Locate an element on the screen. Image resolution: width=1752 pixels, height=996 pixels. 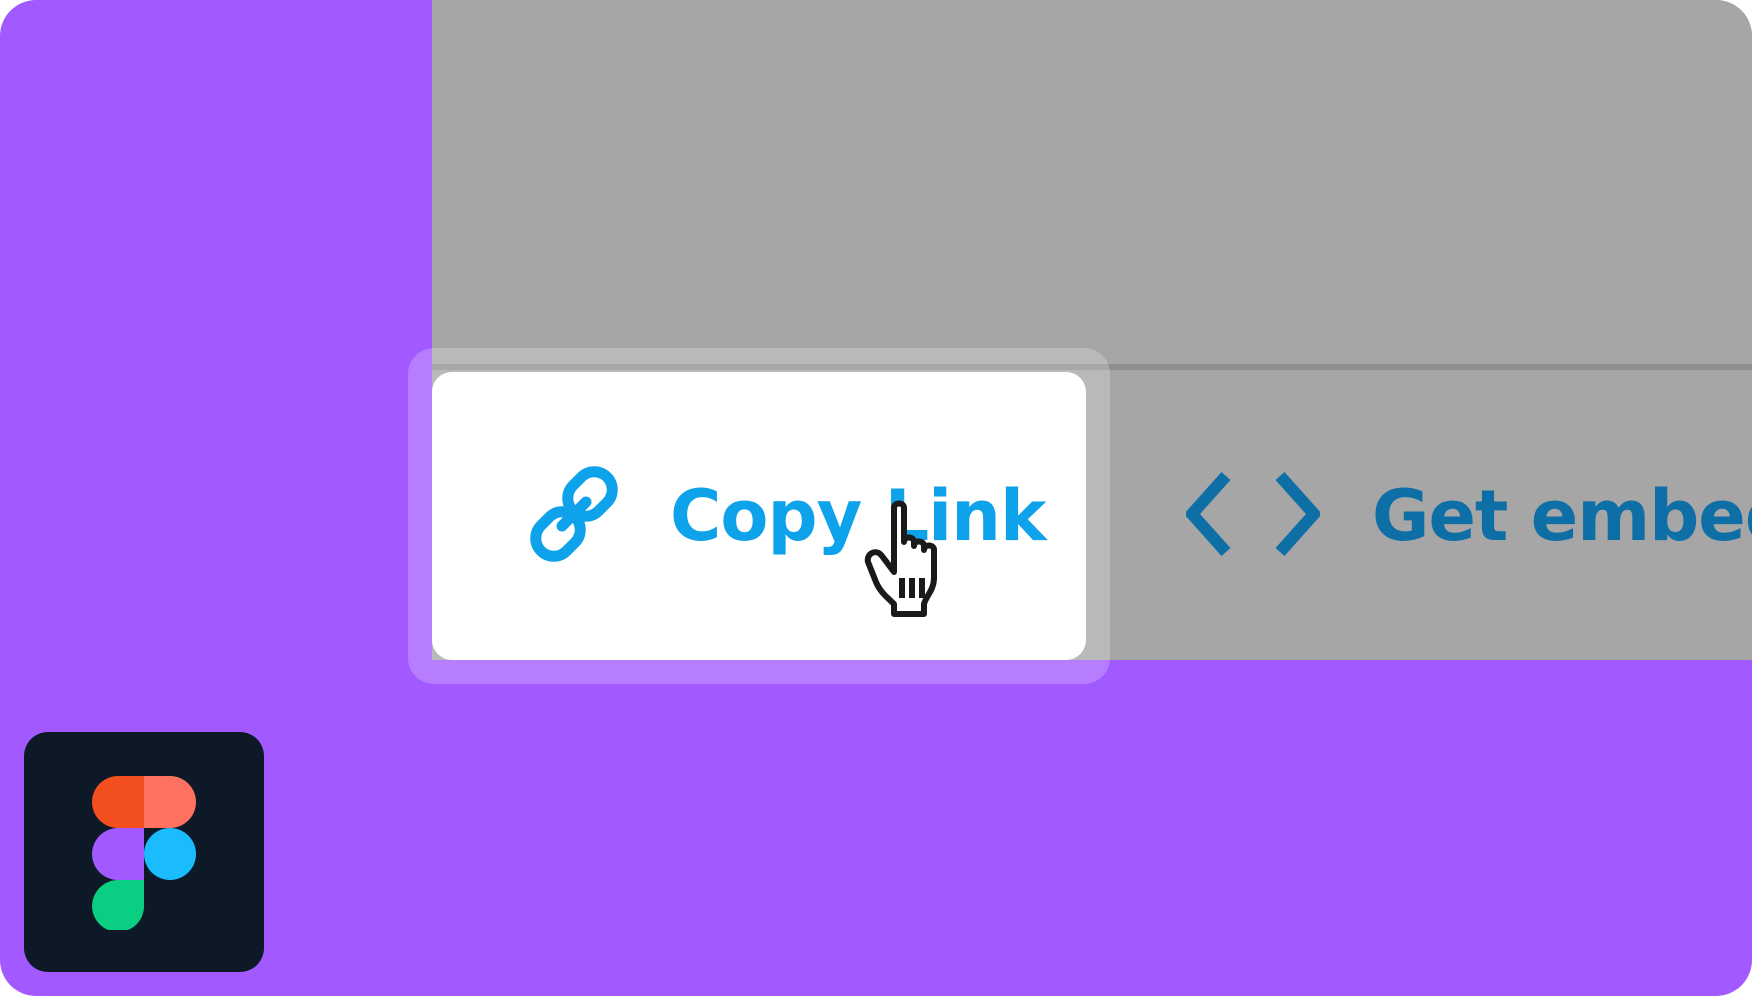
figma-logo-icon is located at coordinates (144, 853).